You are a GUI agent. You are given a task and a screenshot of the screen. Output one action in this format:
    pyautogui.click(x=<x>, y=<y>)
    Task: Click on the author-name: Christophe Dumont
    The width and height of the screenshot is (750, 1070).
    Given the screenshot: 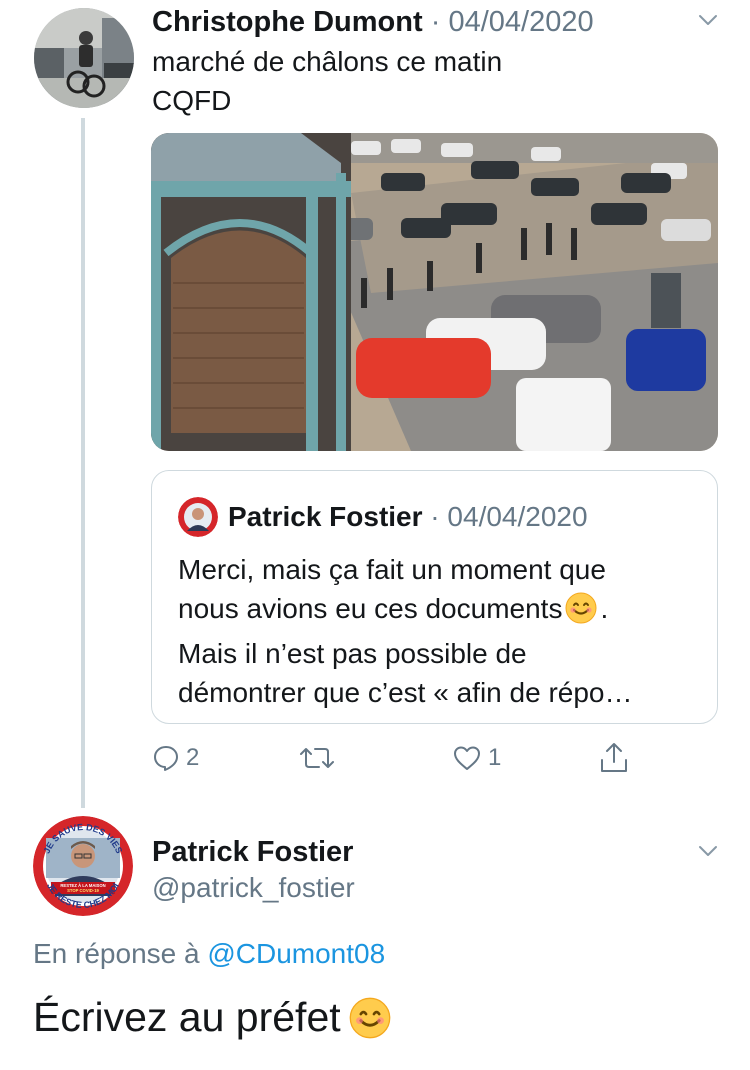 What is the action you would take?
    pyautogui.click(x=287, y=22)
    